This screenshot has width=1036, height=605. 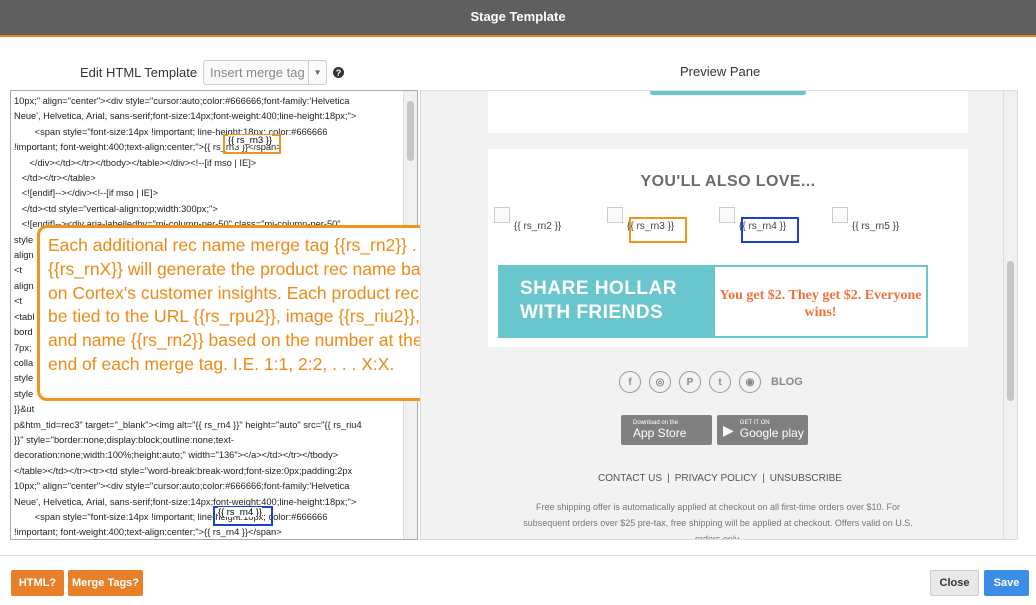 What do you see at coordinates (339, 72) in the screenshot?
I see `help-icon: ?` at bounding box center [339, 72].